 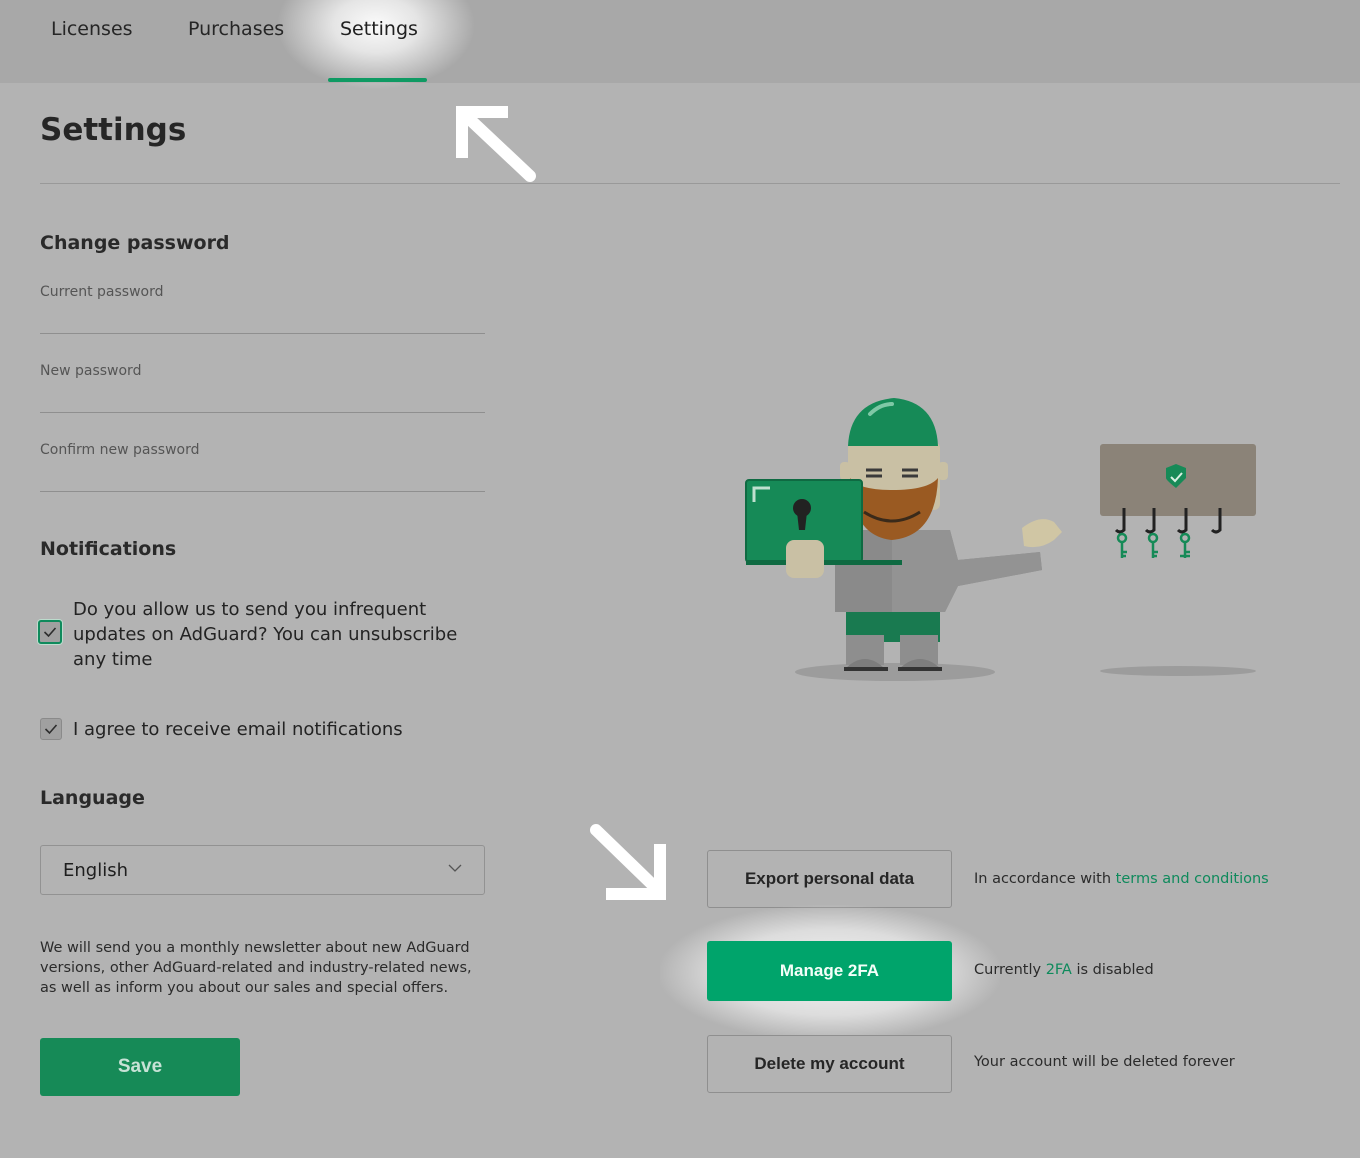 I want to click on twofa-status-highlight: 2FA, so click(x=1058, y=970).